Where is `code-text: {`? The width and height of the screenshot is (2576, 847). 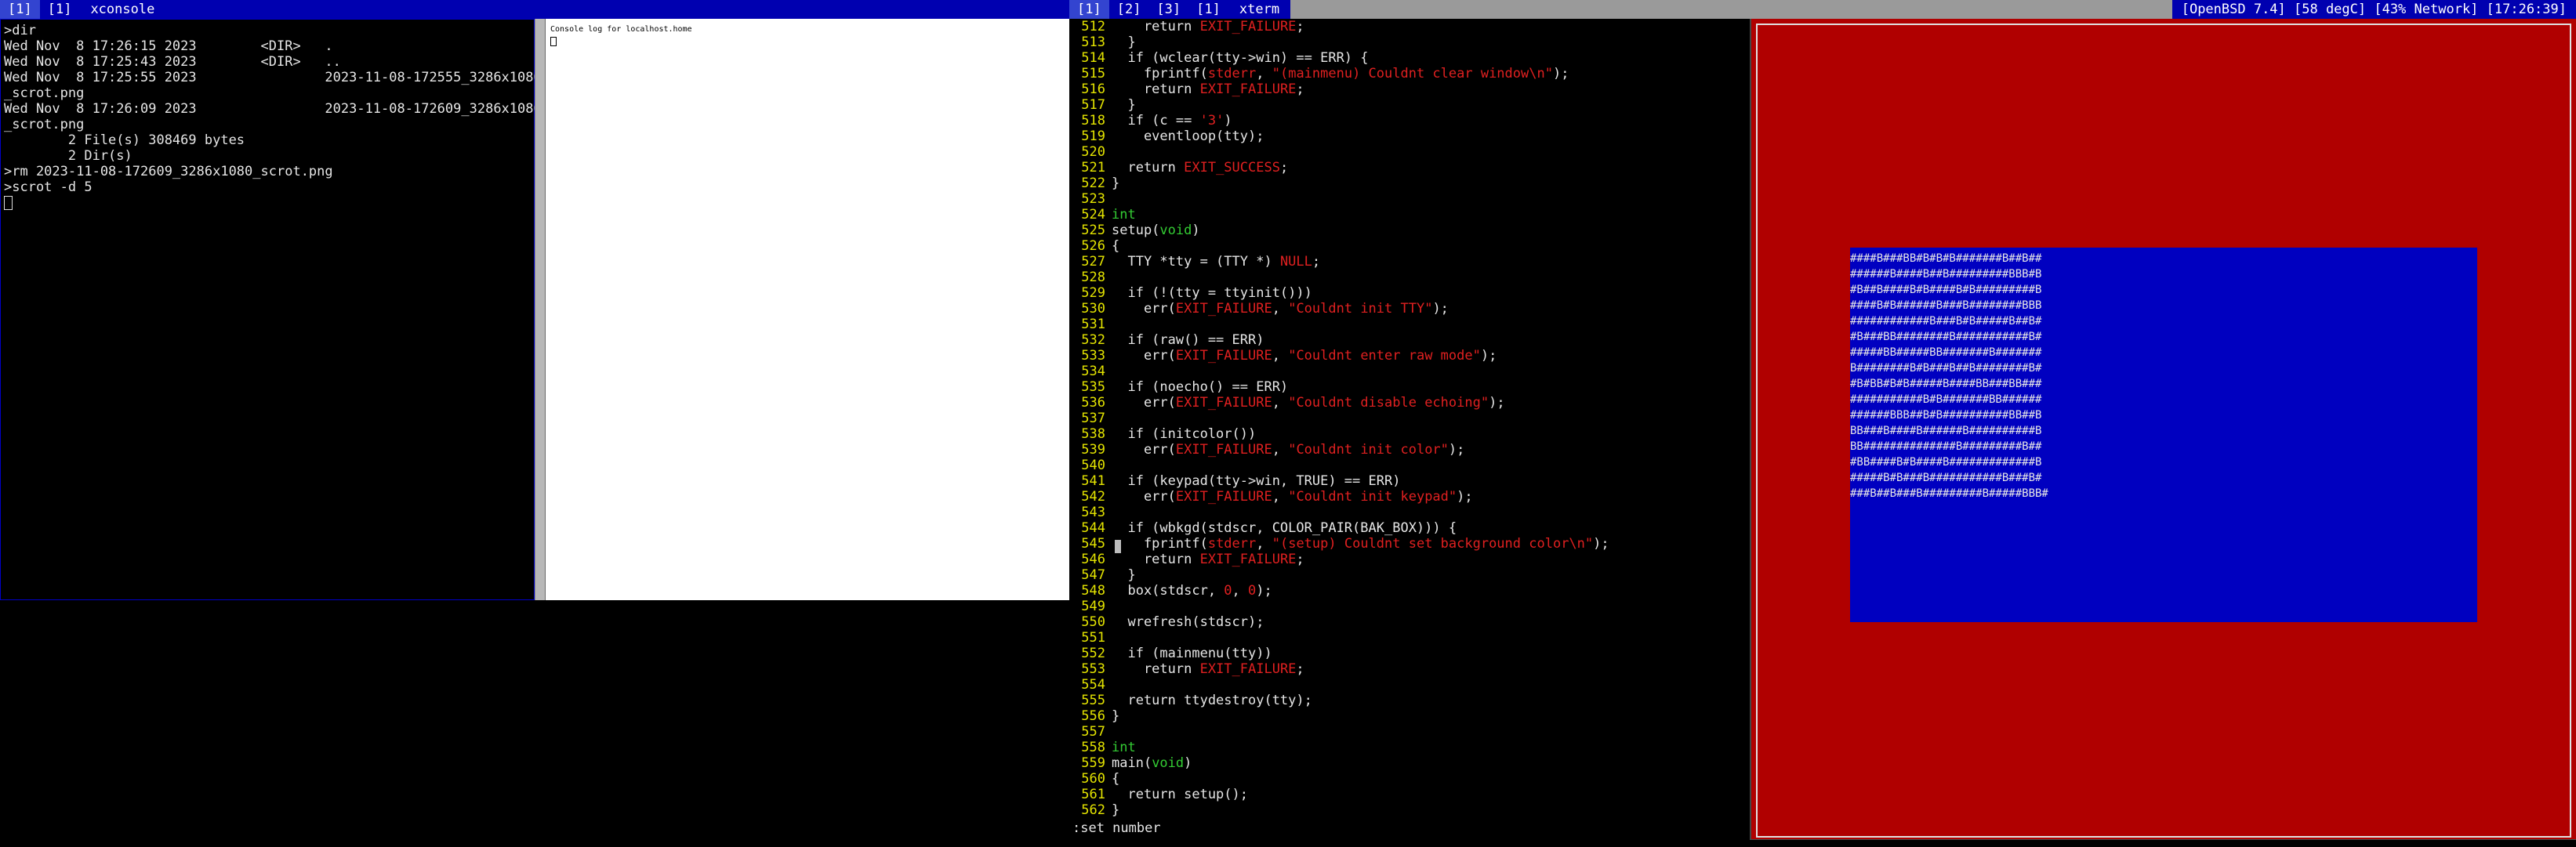 code-text: { is located at coordinates (1115, 246).